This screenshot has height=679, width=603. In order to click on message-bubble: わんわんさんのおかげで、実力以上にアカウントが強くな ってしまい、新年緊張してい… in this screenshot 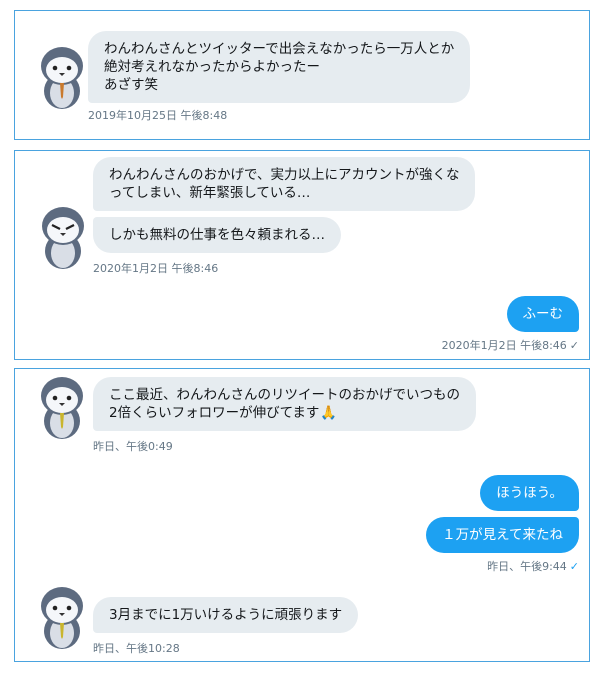, I will do `click(284, 184)`.